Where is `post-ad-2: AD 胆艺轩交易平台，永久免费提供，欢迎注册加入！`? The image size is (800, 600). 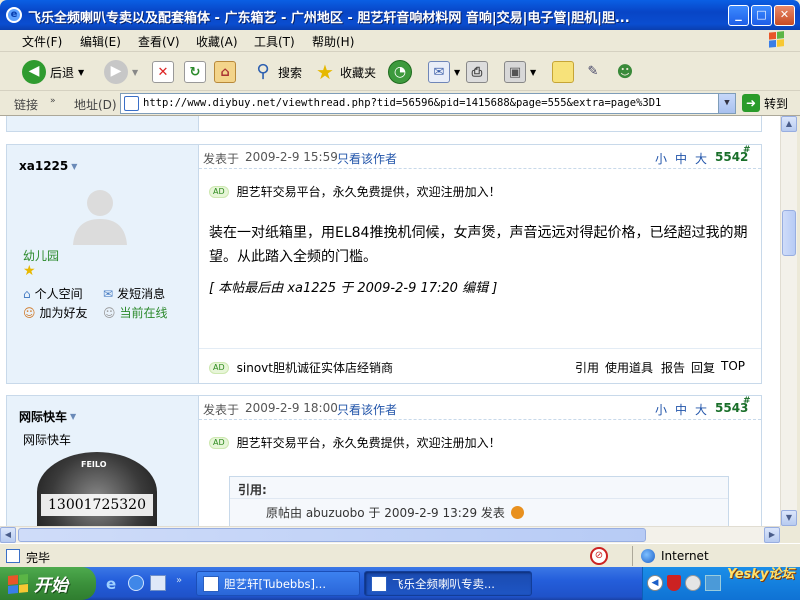 post-ad-2: AD 胆艺轩交易平台，永久免费提供，欢迎注册加入！ is located at coordinates (355, 442).